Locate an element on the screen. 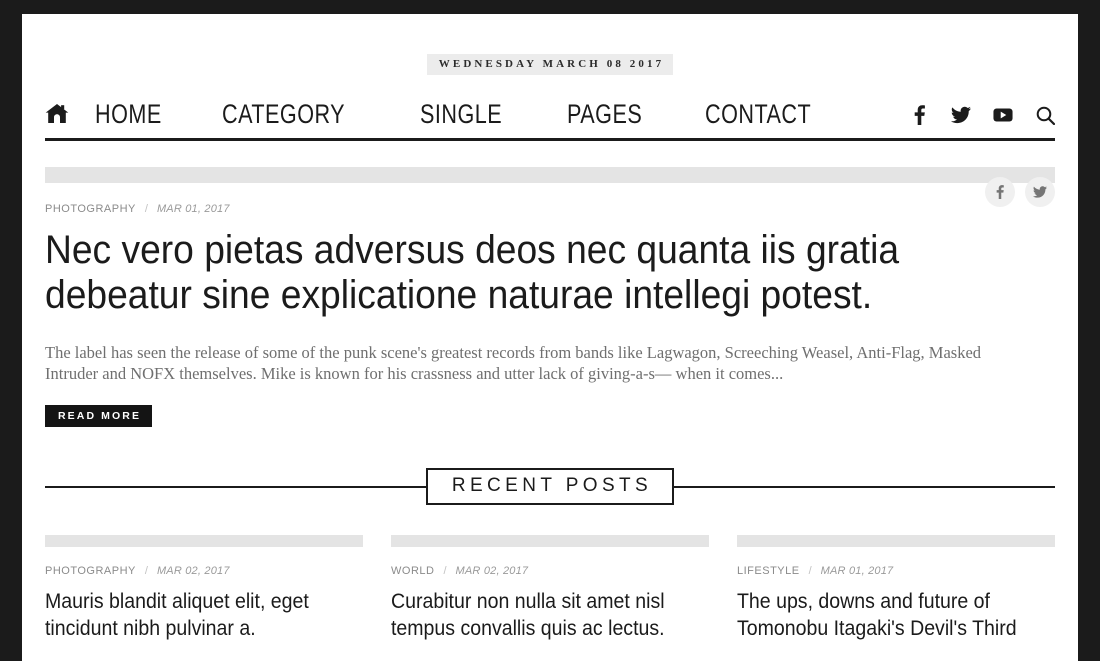  post-category: LIFESTYLE is located at coordinates (768, 571).